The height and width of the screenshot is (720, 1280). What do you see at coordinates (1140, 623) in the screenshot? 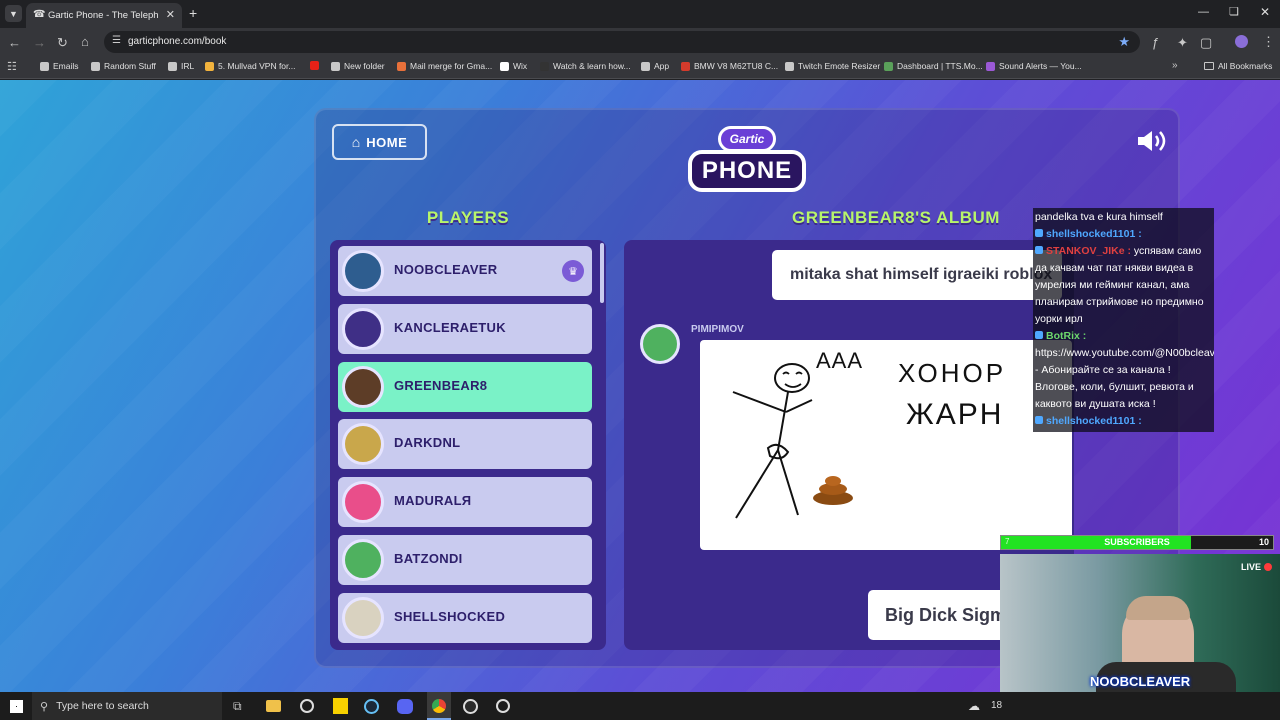
I see `webcam-overlay: LIVE NOOBCLEAVER` at bounding box center [1140, 623].